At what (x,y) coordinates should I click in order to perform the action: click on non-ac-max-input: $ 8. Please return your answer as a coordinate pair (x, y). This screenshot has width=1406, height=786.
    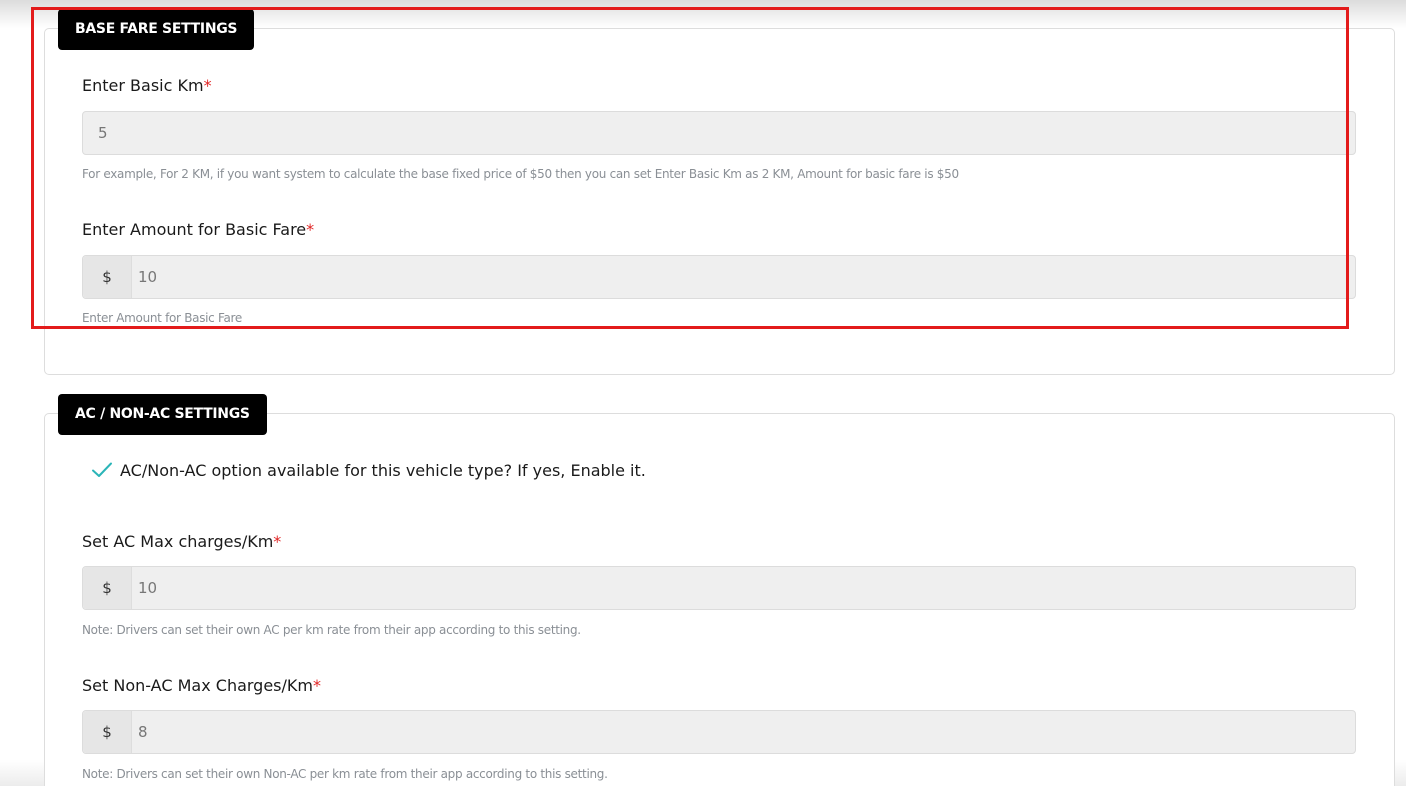
    Looking at the image, I should click on (719, 732).